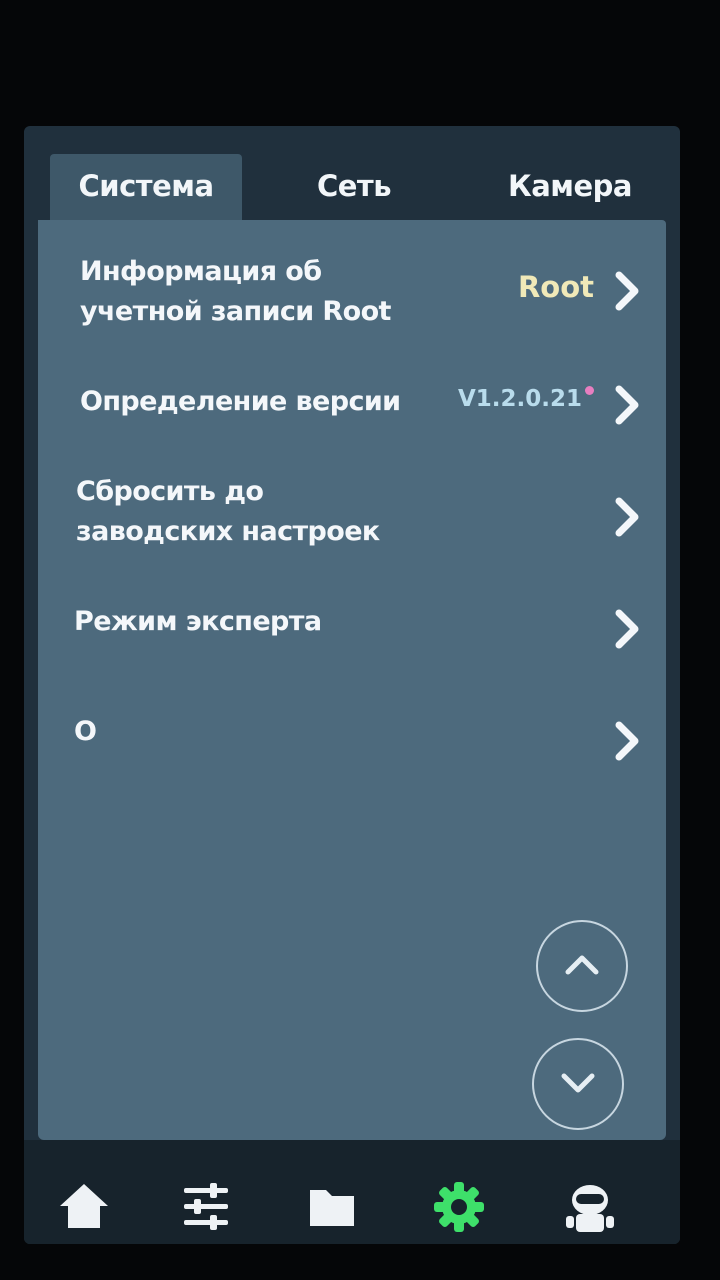 The width and height of the screenshot is (720, 1280). I want to click on chevron-down-icon, so click(578, 1083).